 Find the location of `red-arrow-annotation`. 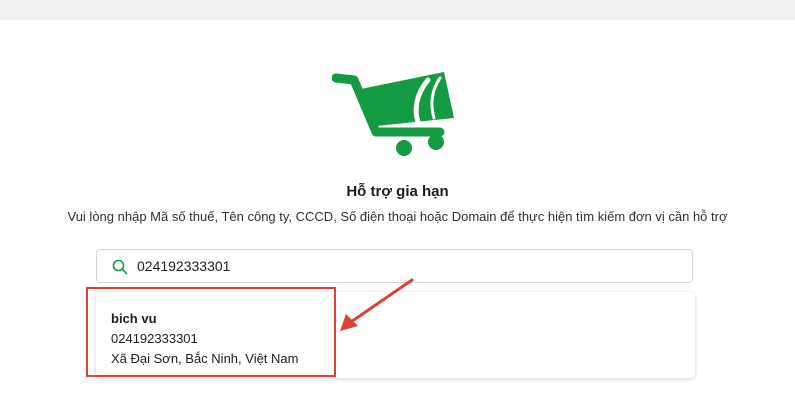

red-arrow-annotation is located at coordinates (377, 304).